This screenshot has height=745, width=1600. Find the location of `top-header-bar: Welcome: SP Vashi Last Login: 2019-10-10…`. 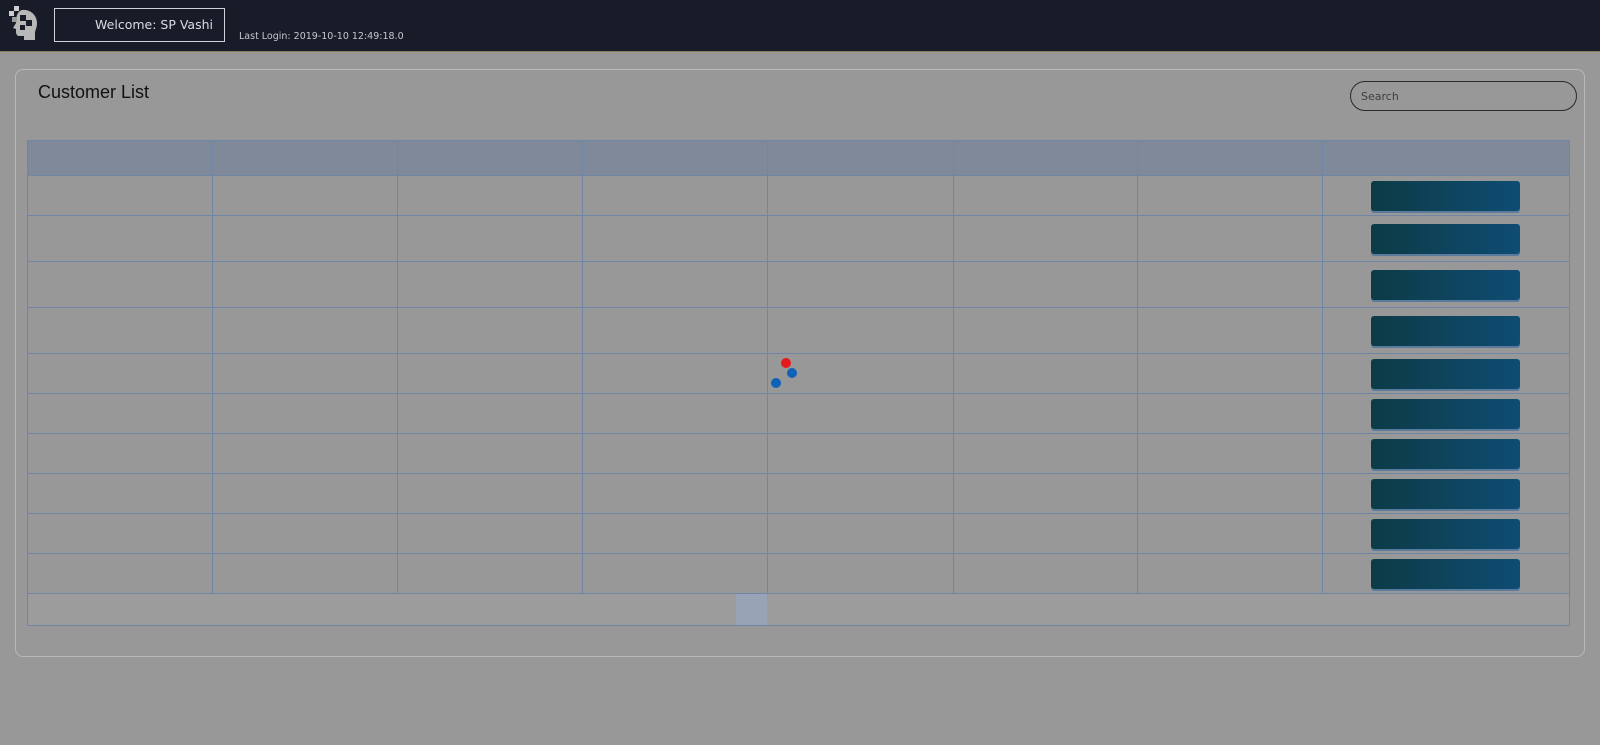

top-header-bar: Welcome: SP Vashi Last Login: 2019-10-10… is located at coordinates (800, 26).